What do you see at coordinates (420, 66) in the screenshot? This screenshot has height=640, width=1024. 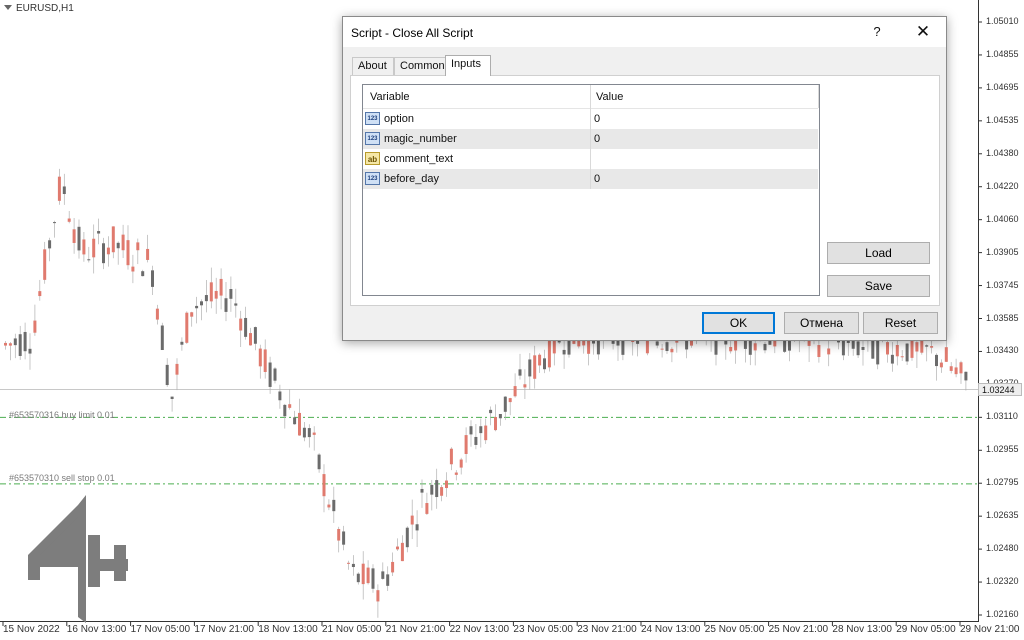 I see `tab-common: Common` at bounding box center [420, 66].